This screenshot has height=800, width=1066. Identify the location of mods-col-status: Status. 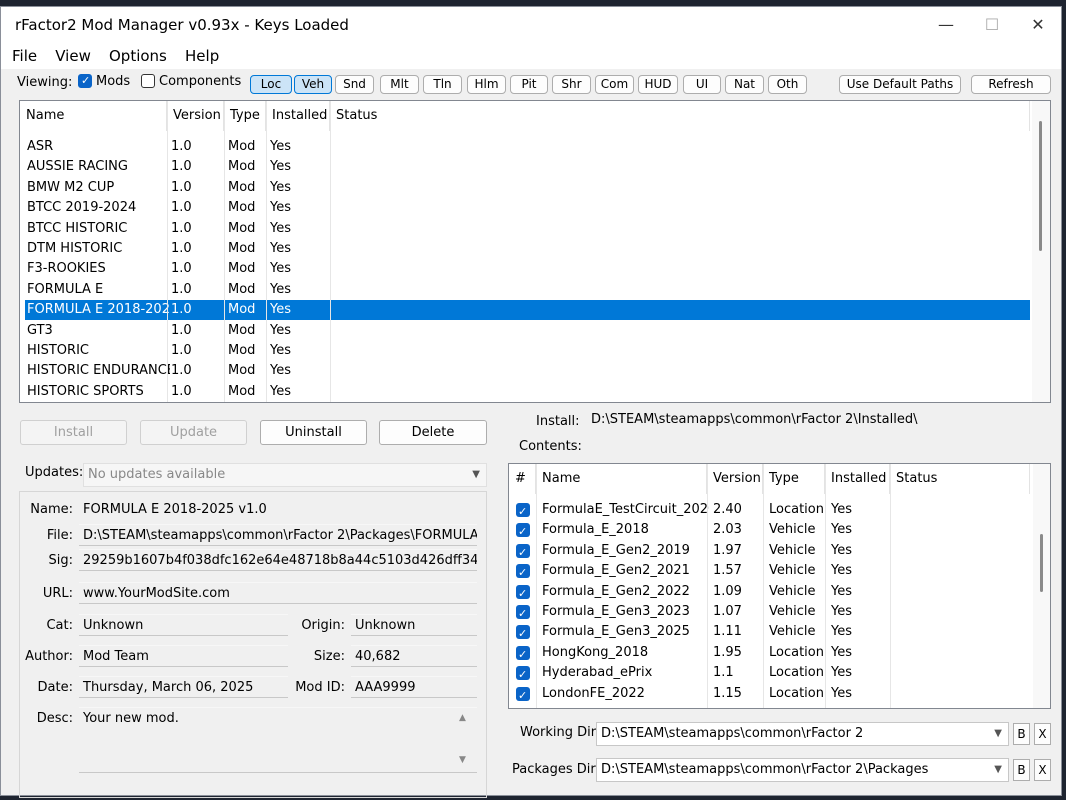
(680, 116).